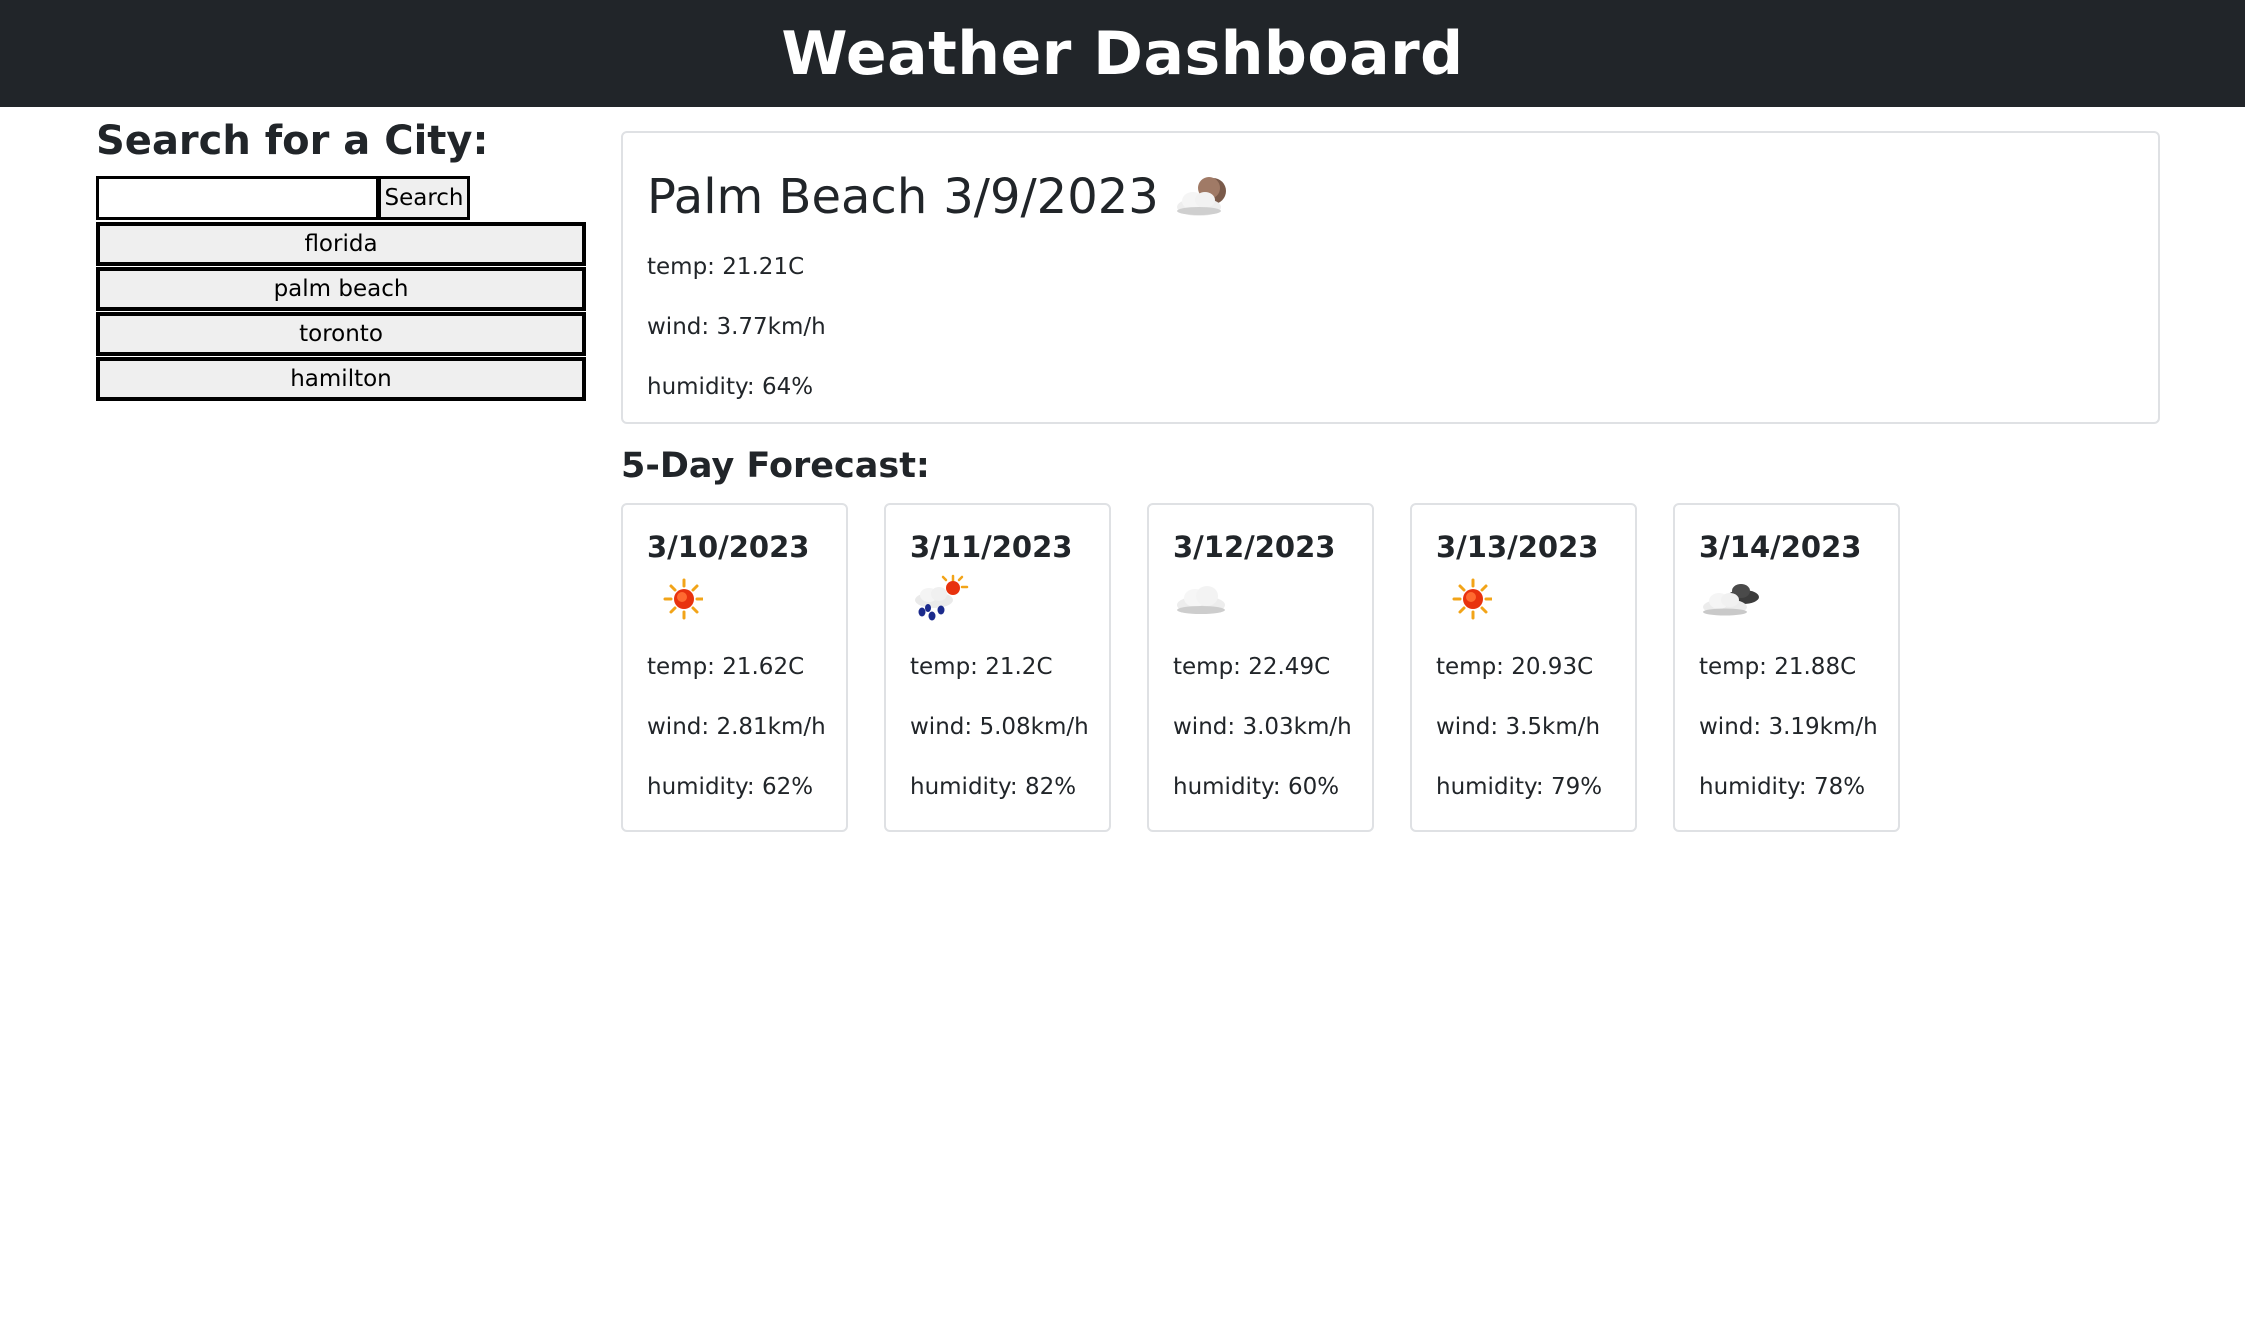 This screenshot has width=2245, height=1320. What do you see at coordinates (1203, 197) in the screenshot?
I see `moon-cloud-icon` at bounding box center [1203, 197].